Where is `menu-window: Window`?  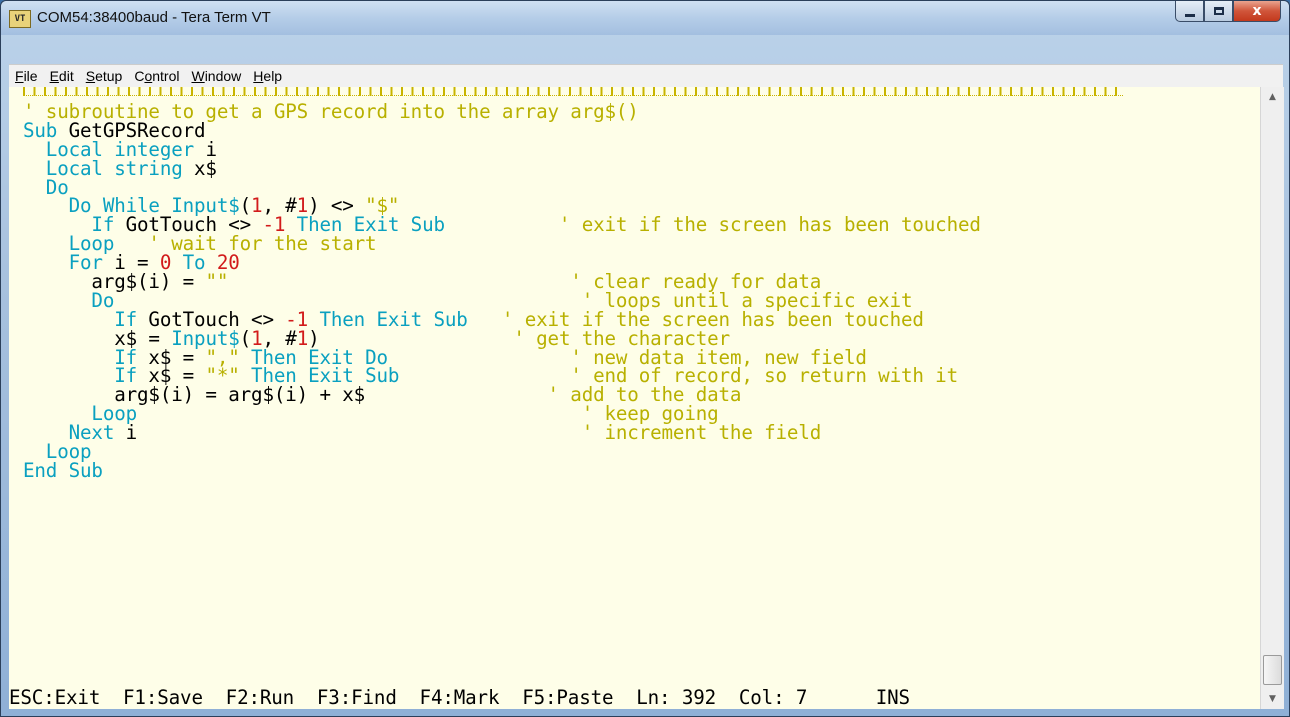
menu-window: Window is located at coordinates (216, 76).